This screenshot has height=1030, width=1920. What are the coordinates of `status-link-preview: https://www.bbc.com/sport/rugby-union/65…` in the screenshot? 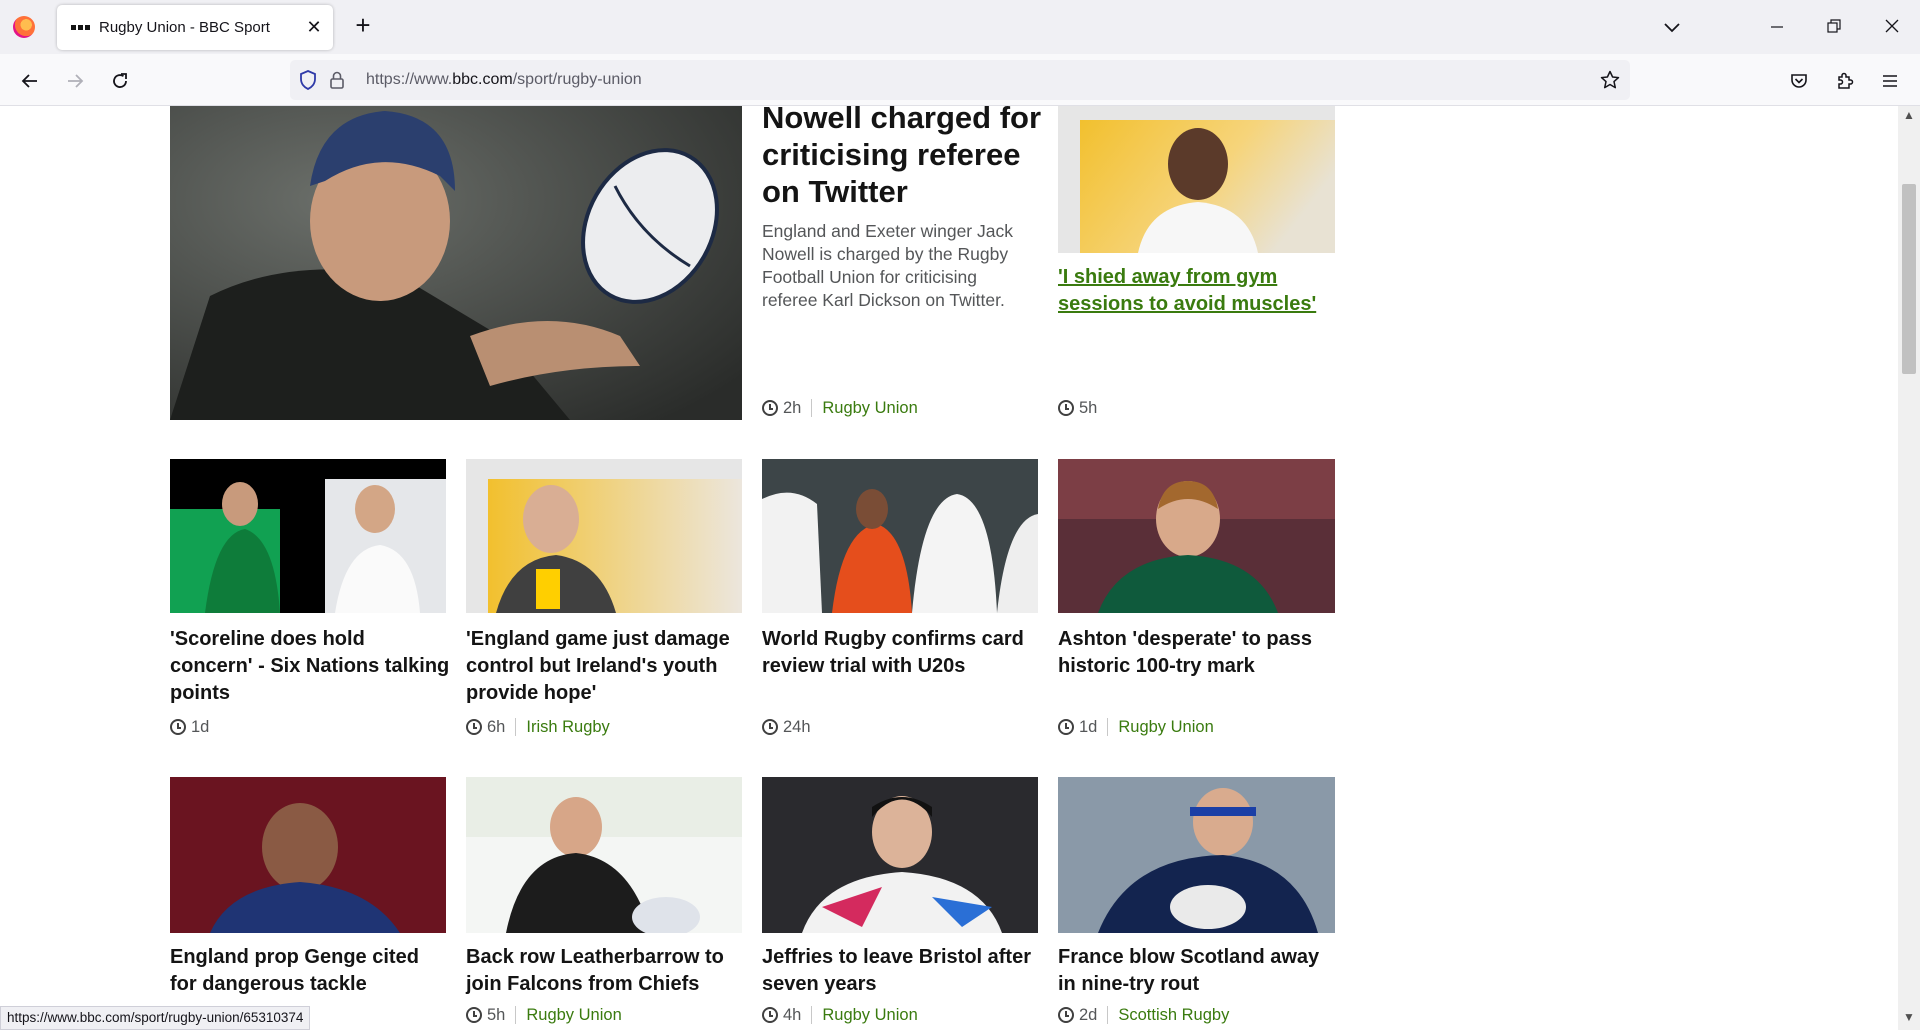 It's located at (155, 1018).